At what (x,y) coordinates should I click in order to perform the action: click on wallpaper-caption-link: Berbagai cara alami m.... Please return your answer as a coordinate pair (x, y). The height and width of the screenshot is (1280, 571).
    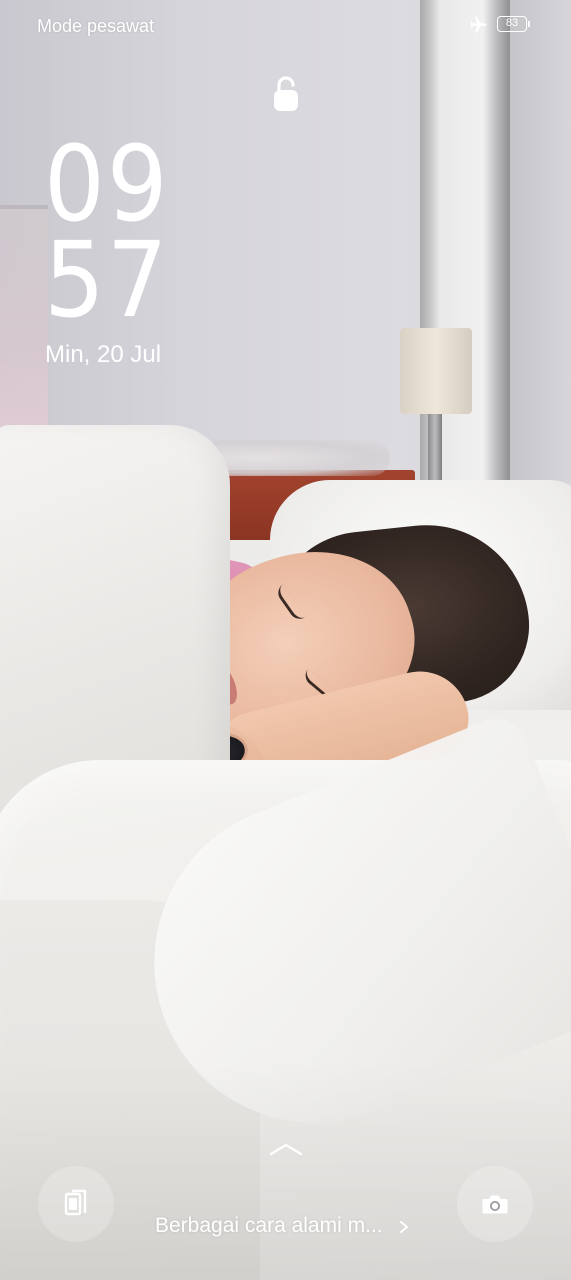
    Looking at the image, I should click on (269, 1226).